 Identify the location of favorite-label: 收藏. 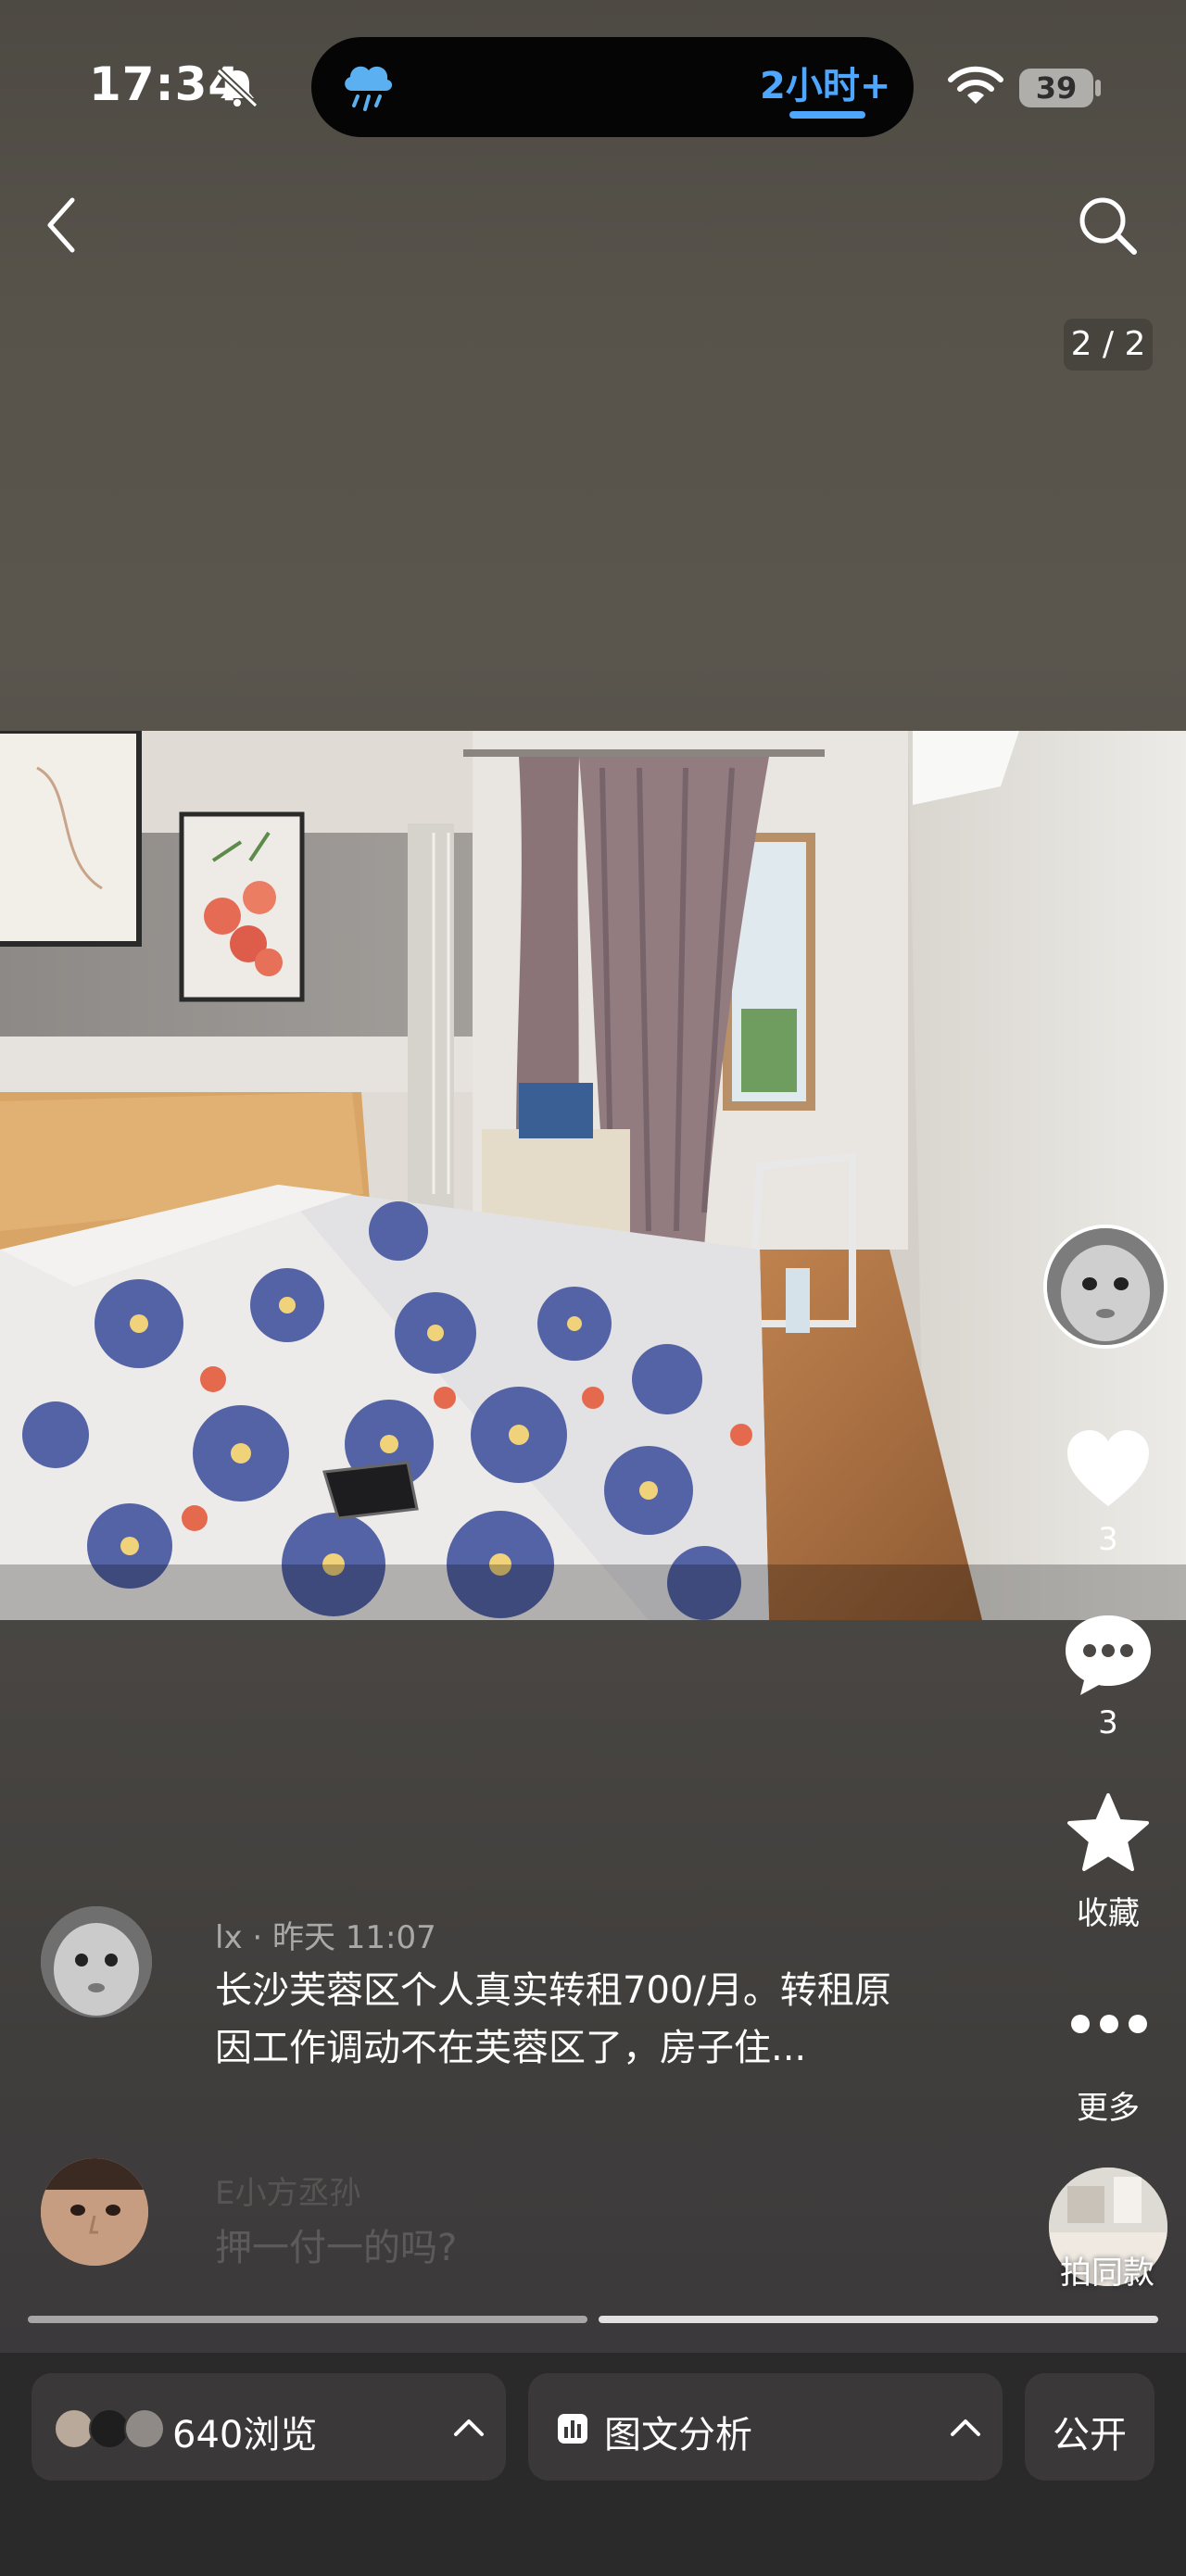
(1108, 1910).